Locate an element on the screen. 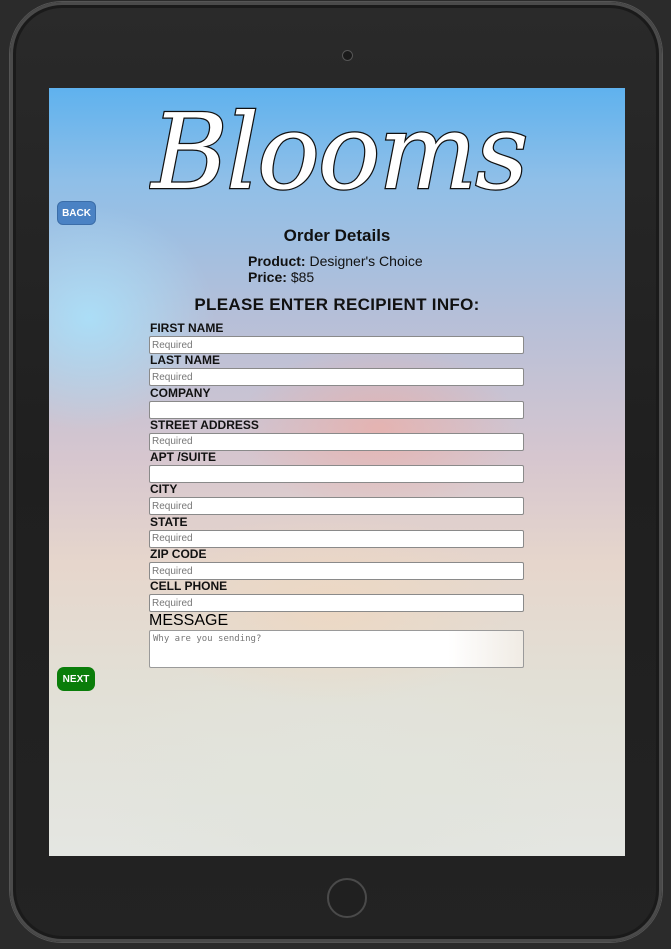 The width and height of the screenshot is (671, 949). price-line: Price: $85 is located at coordinates (281, 277).